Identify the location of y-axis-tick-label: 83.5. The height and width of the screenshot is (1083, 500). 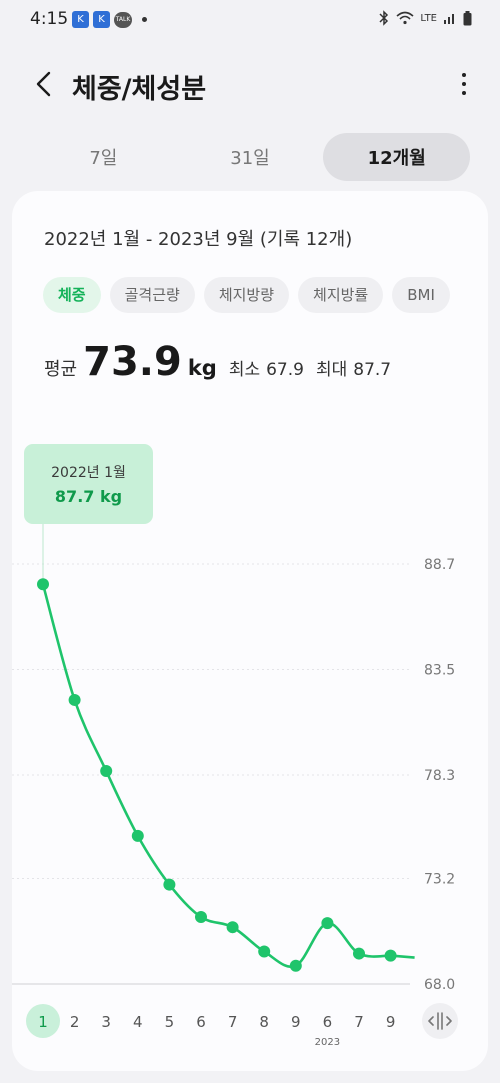
(439, 671).